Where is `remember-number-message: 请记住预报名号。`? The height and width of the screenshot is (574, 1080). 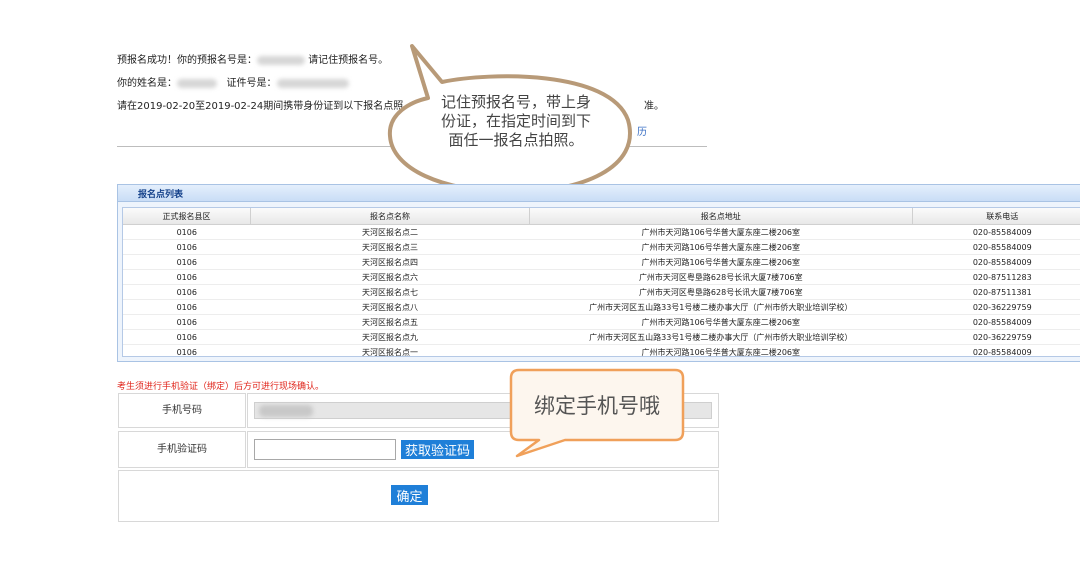
remember-number-message: 请记住预报名号。 is located at coordinates (348, 60).